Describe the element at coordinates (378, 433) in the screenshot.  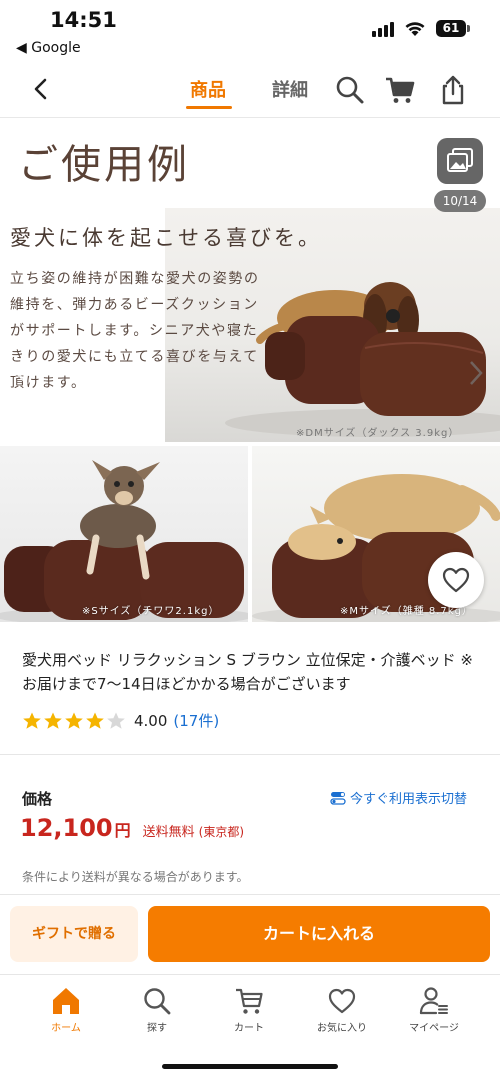
I see `caption-dm-size: ※DMサイズ（ダックス 3.9kg）` at that location.